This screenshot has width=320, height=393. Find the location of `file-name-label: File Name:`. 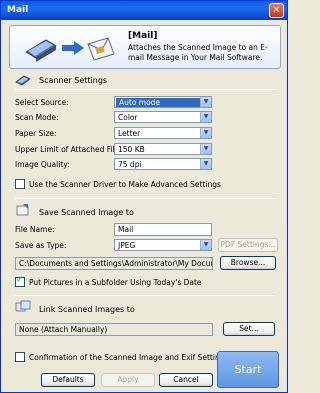

file-name-label: File Name: is located at coordinates (35, 229).